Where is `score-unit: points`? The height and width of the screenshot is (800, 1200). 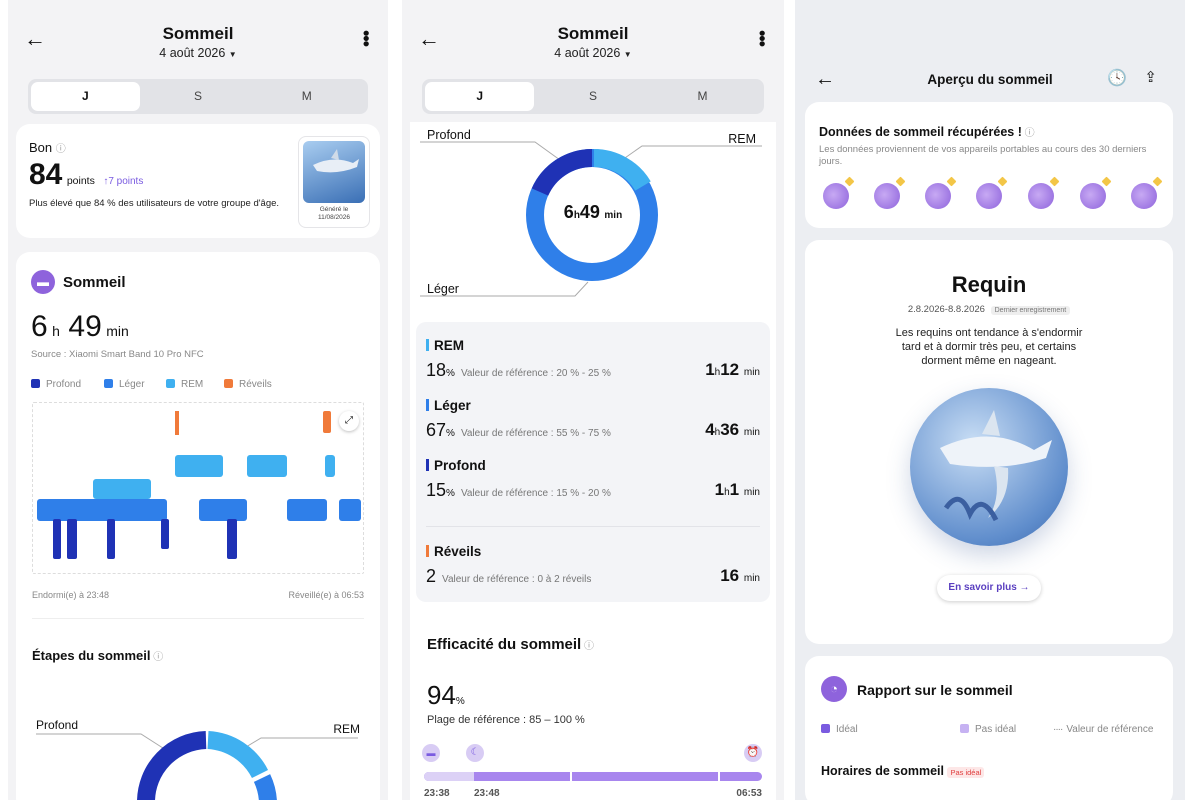
score-unit: points is located at coordinates (80, 181).